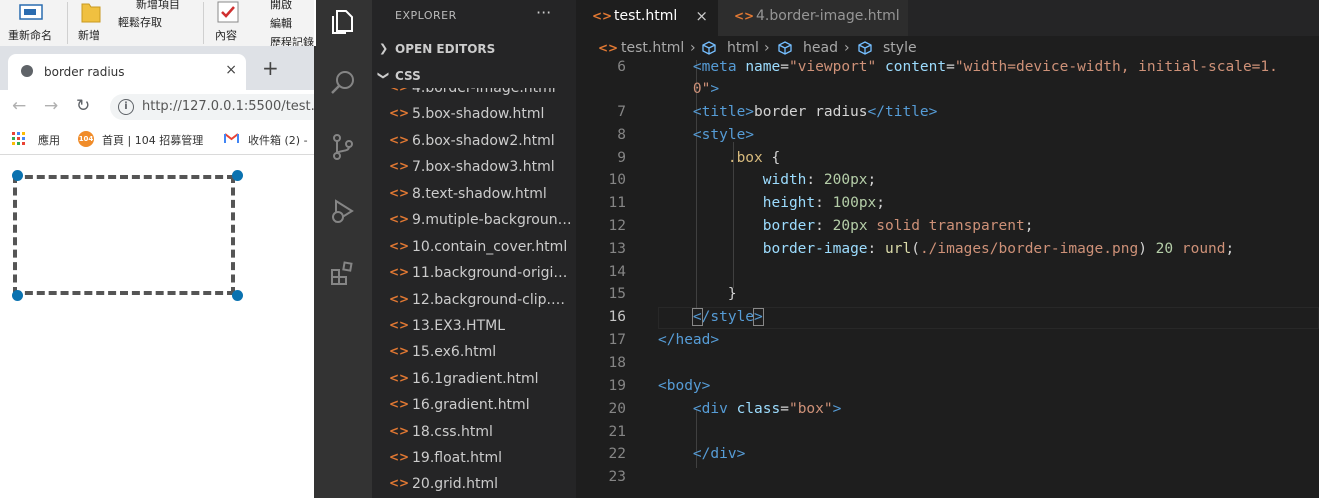 The height and width of the screenshot is (498, 1319). I want to click on line-number-current: 16, so click(617, 317).